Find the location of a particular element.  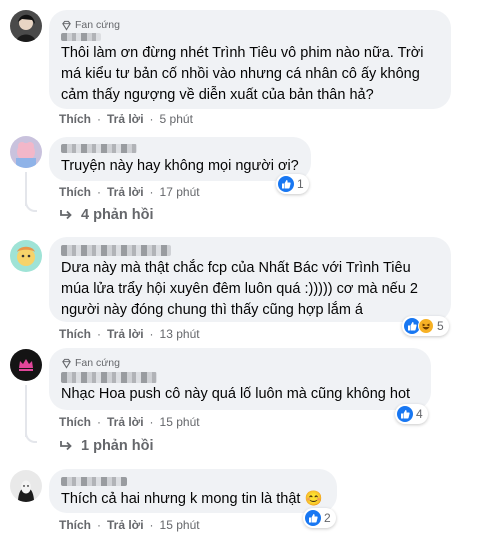

comment-actions: Thích · Trả lời · 5 phút is located at coordinates (126, 119).